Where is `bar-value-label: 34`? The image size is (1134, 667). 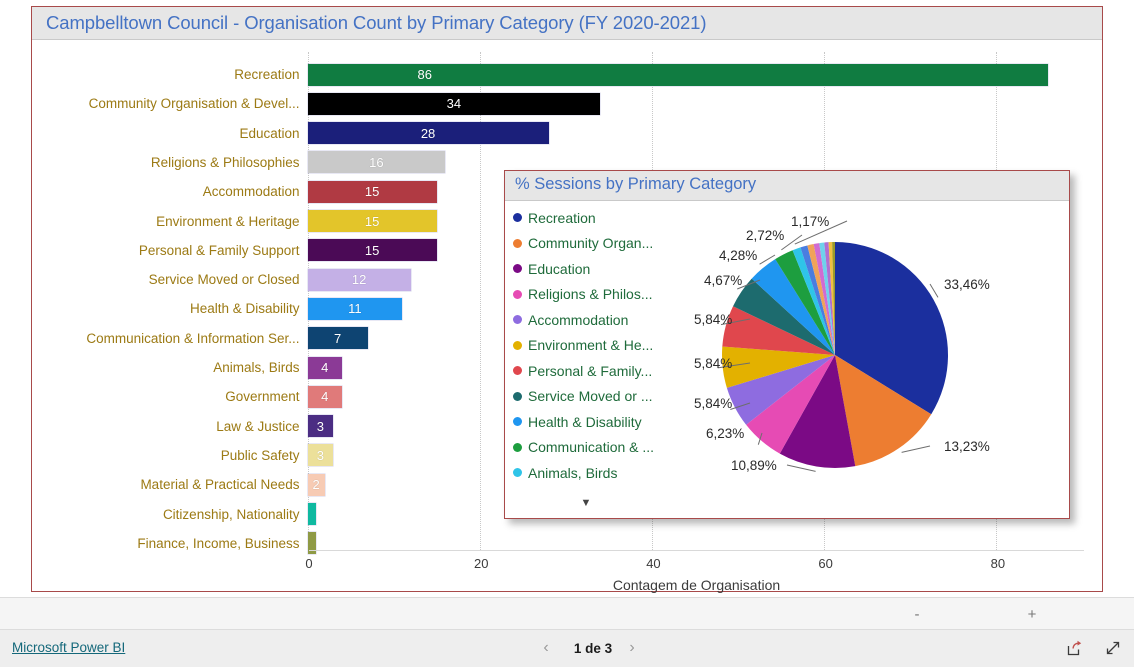
bar-value-label: 34 is located at coordinates (454, 104).